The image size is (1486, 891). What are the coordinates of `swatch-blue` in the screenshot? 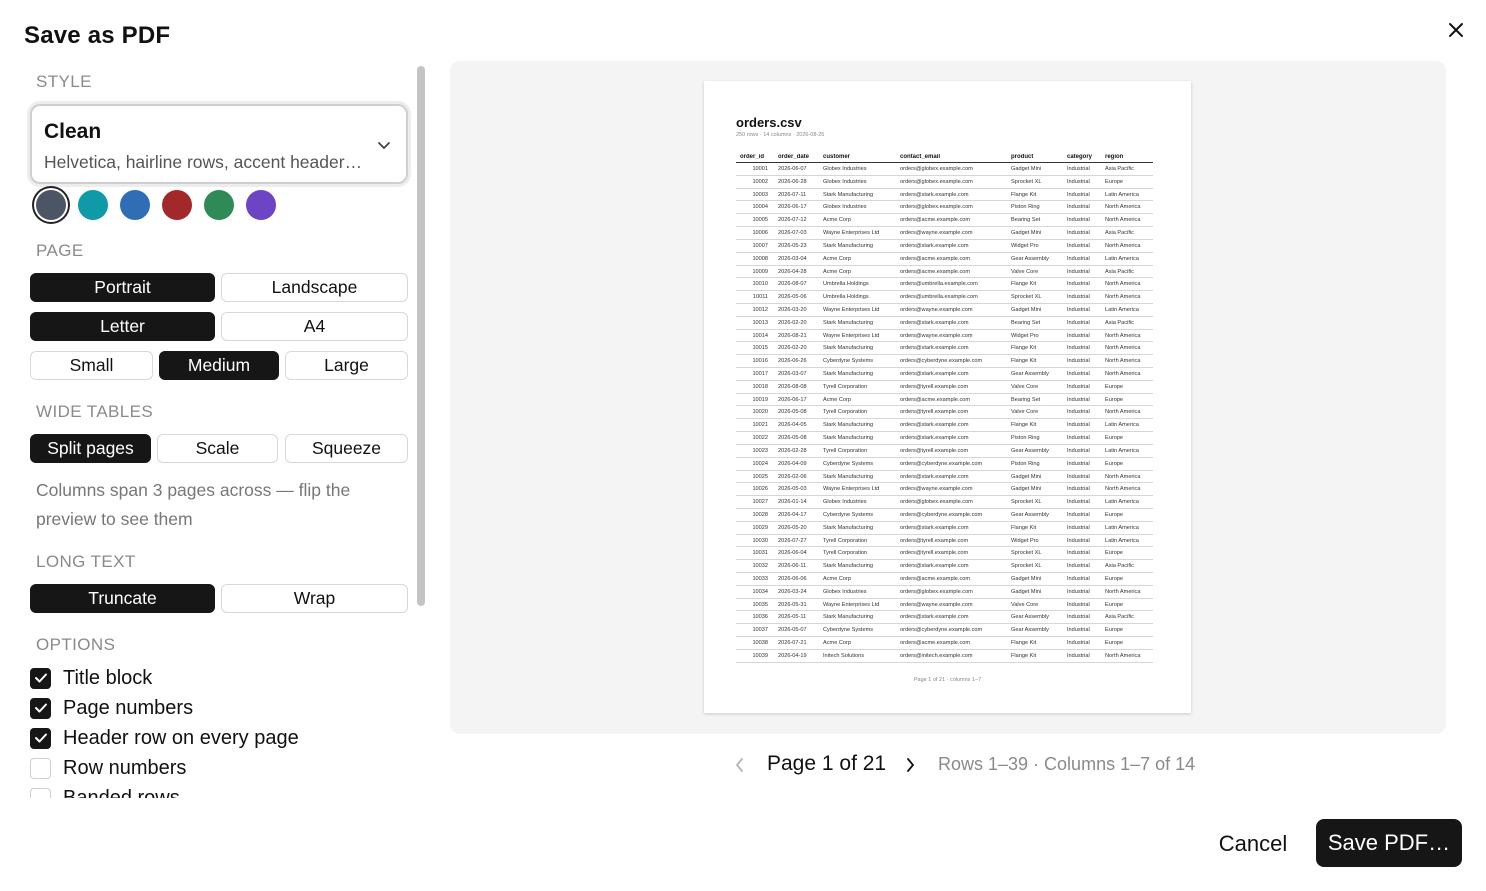 It's located at (135, 205).